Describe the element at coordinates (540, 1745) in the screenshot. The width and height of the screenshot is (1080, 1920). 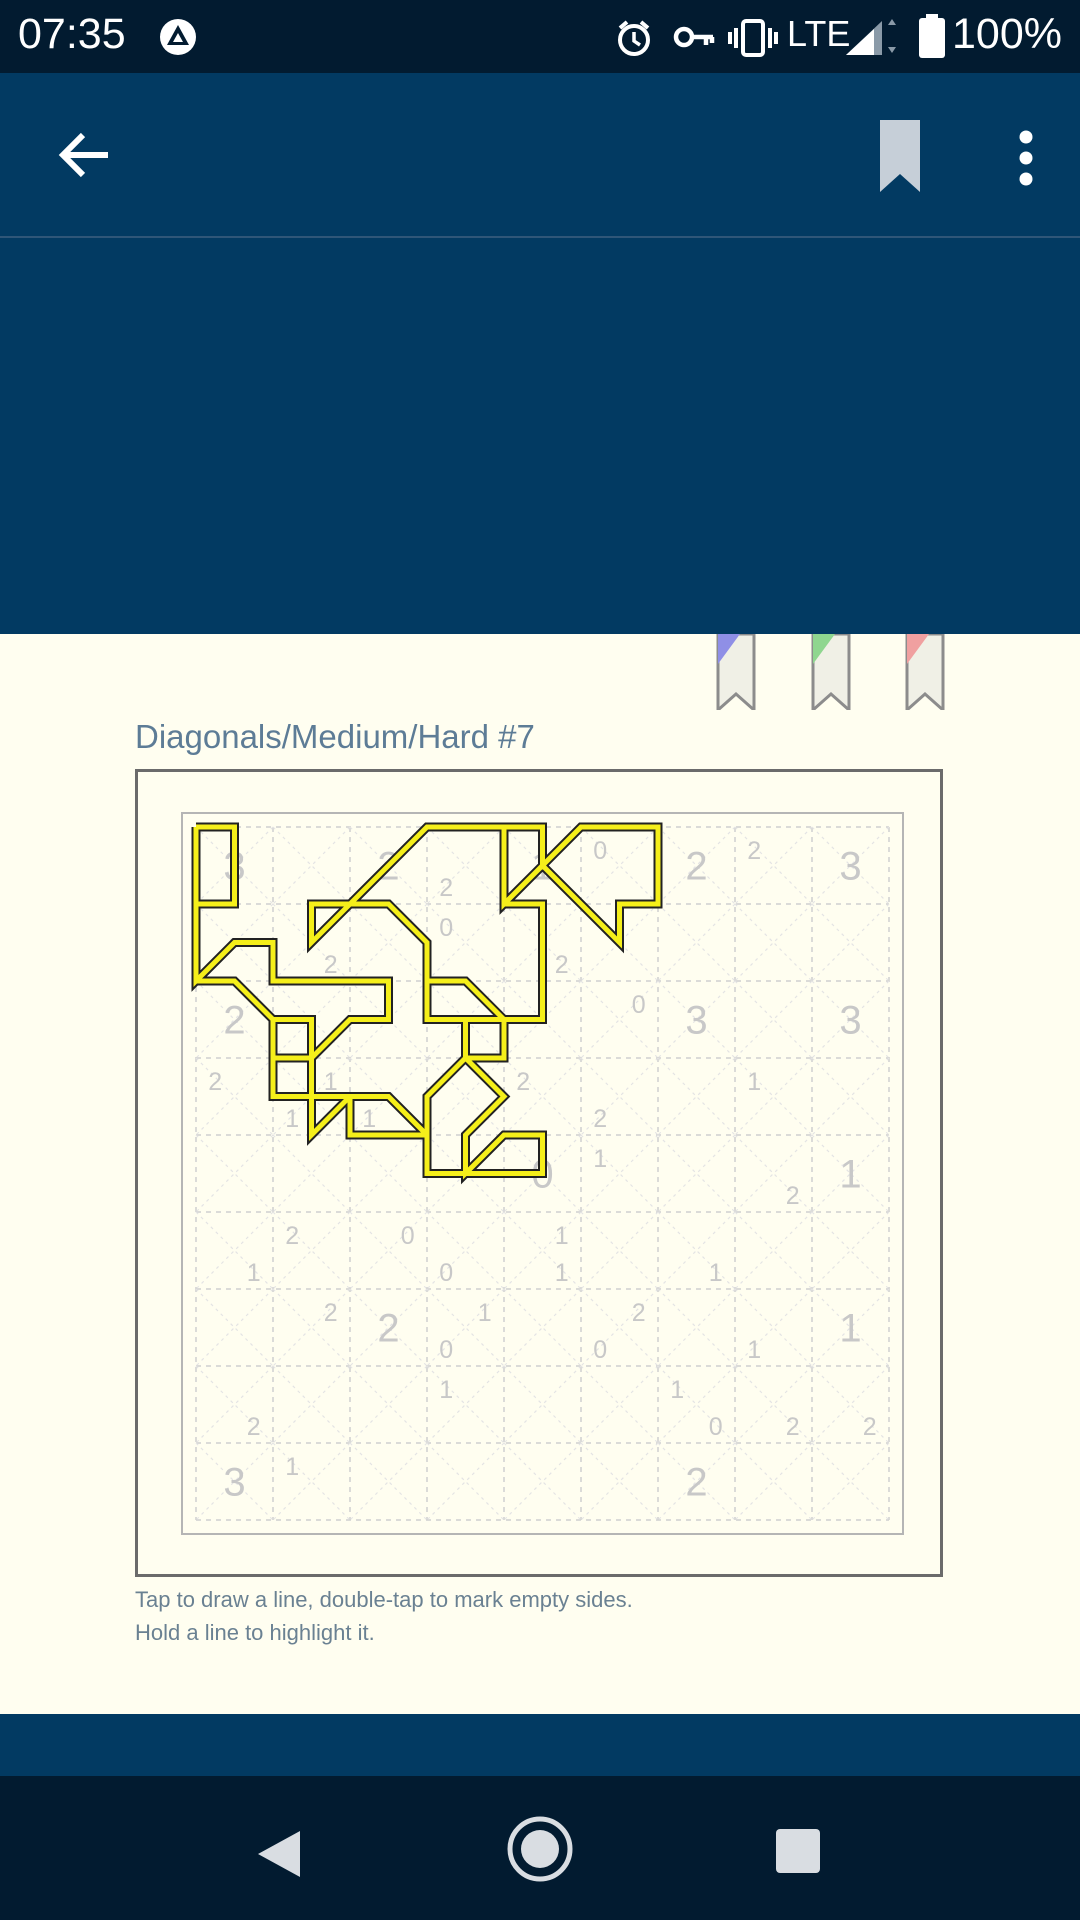
I see `bottom-strip` at that location.